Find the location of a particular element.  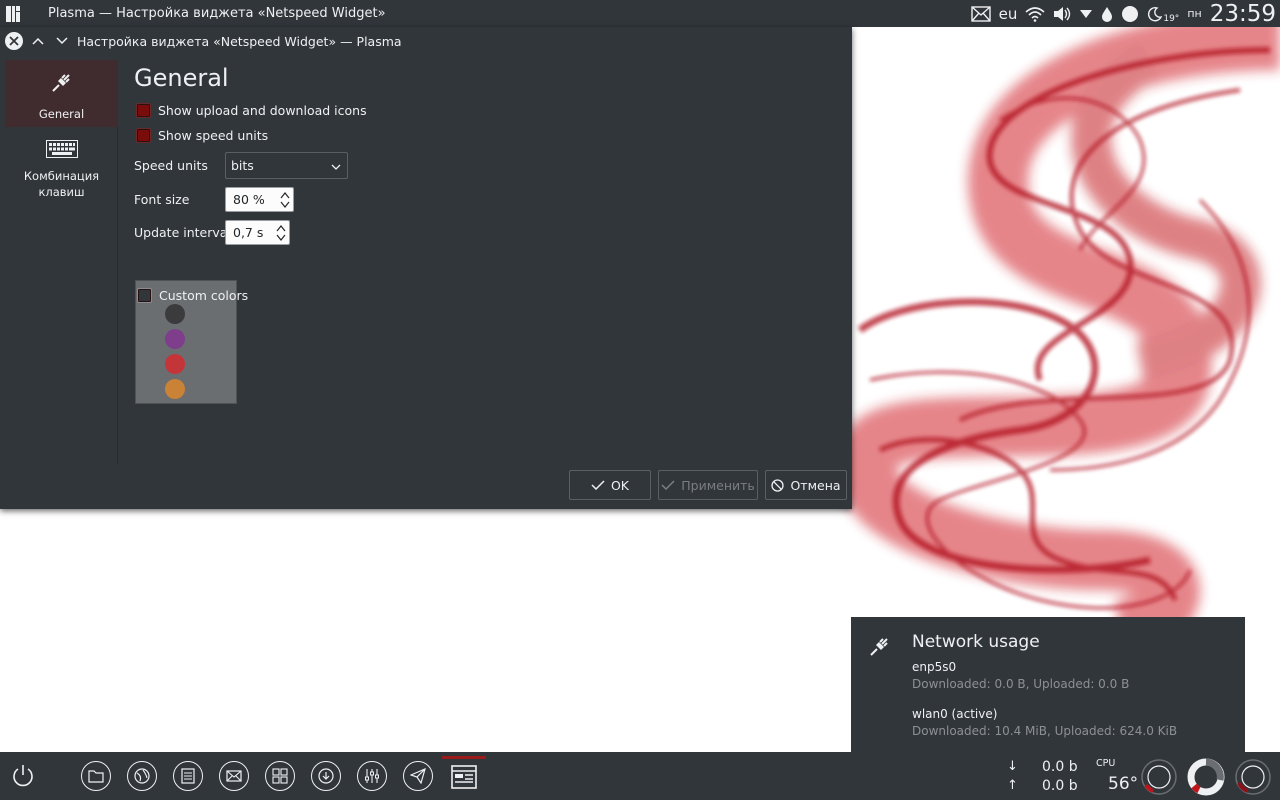

active-task-indicator is located at coordinates (464, 757).